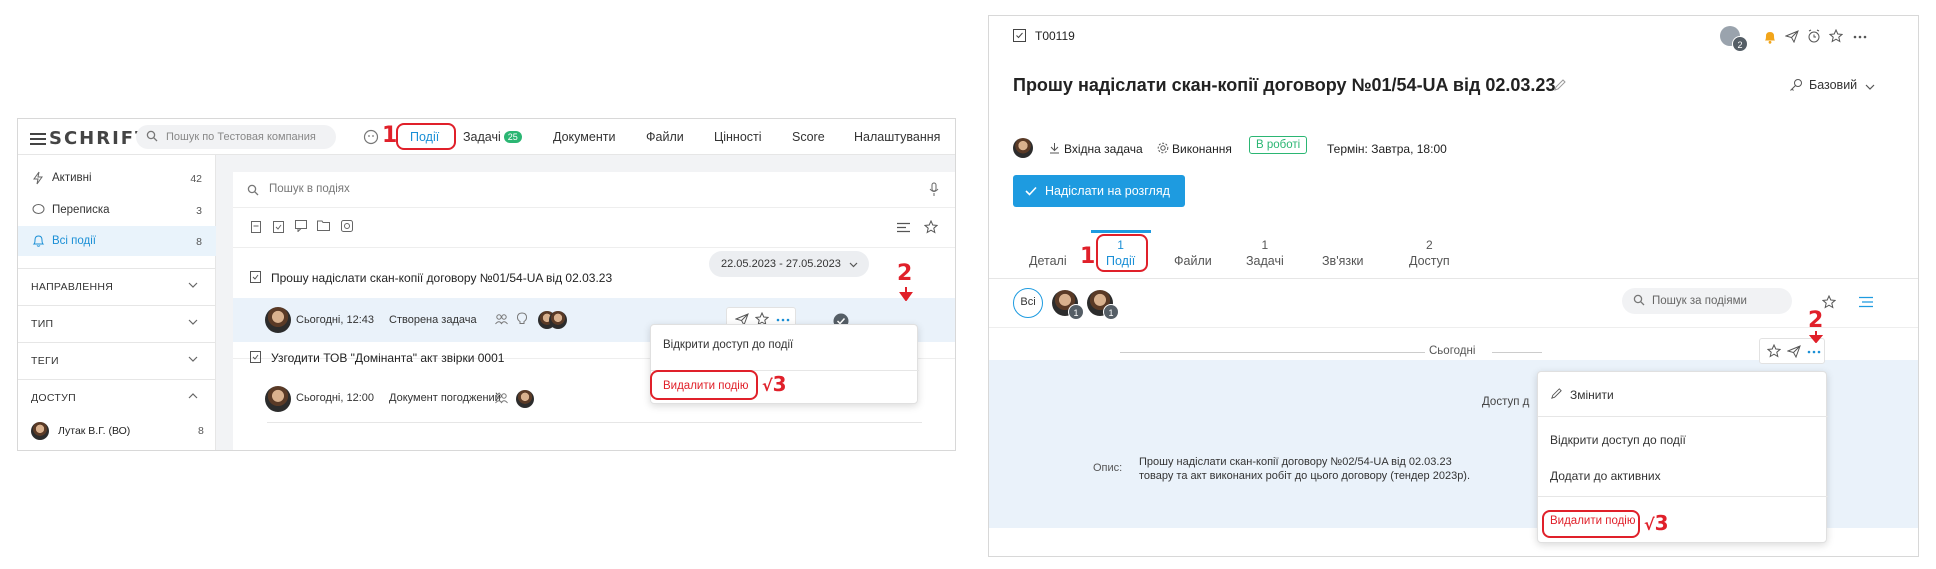  What do you see at coordinates (387, 358) in the screenshot?
I see `event-title: Узгодити ТОВ "Домінанта" акт звірки 0001` at bounding box center [387, 358].